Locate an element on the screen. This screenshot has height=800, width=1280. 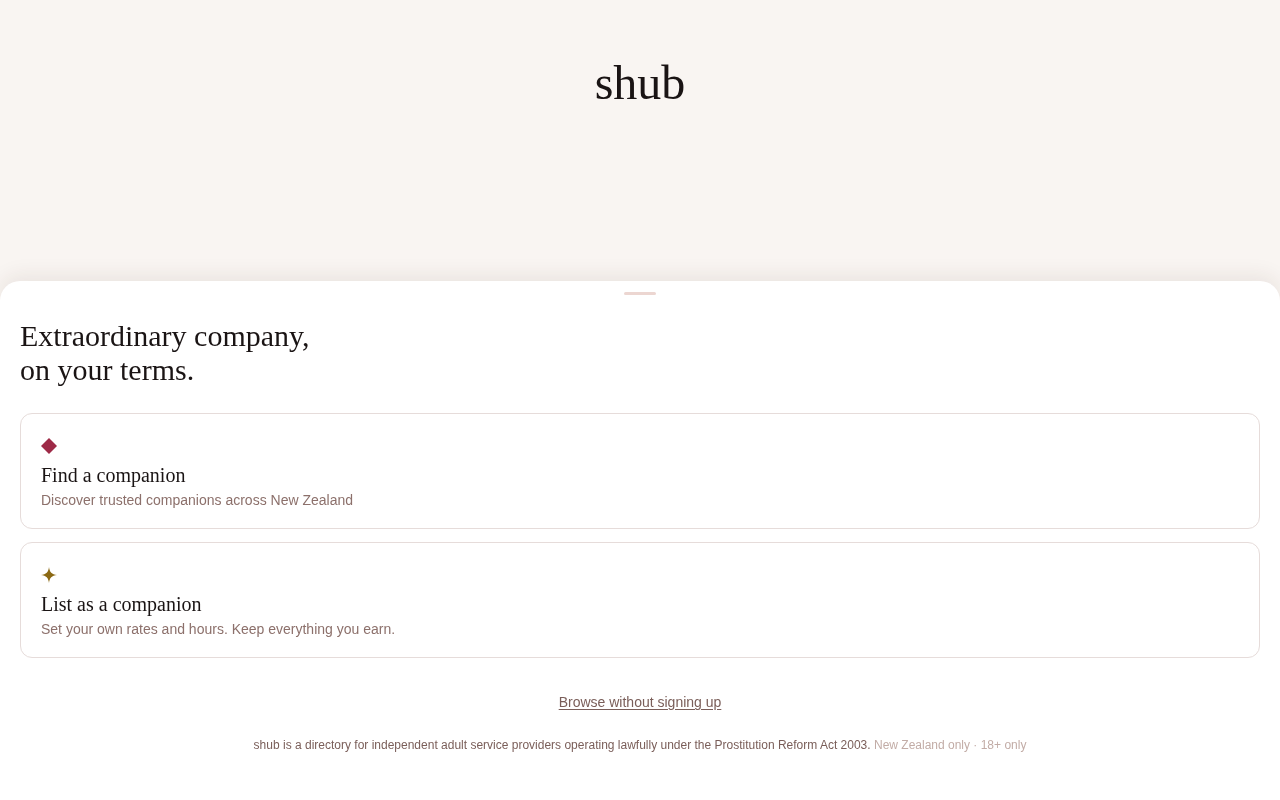
option-card: Find a companion Discover trusted companions across New Zealand is located at coordinates (640, 471).